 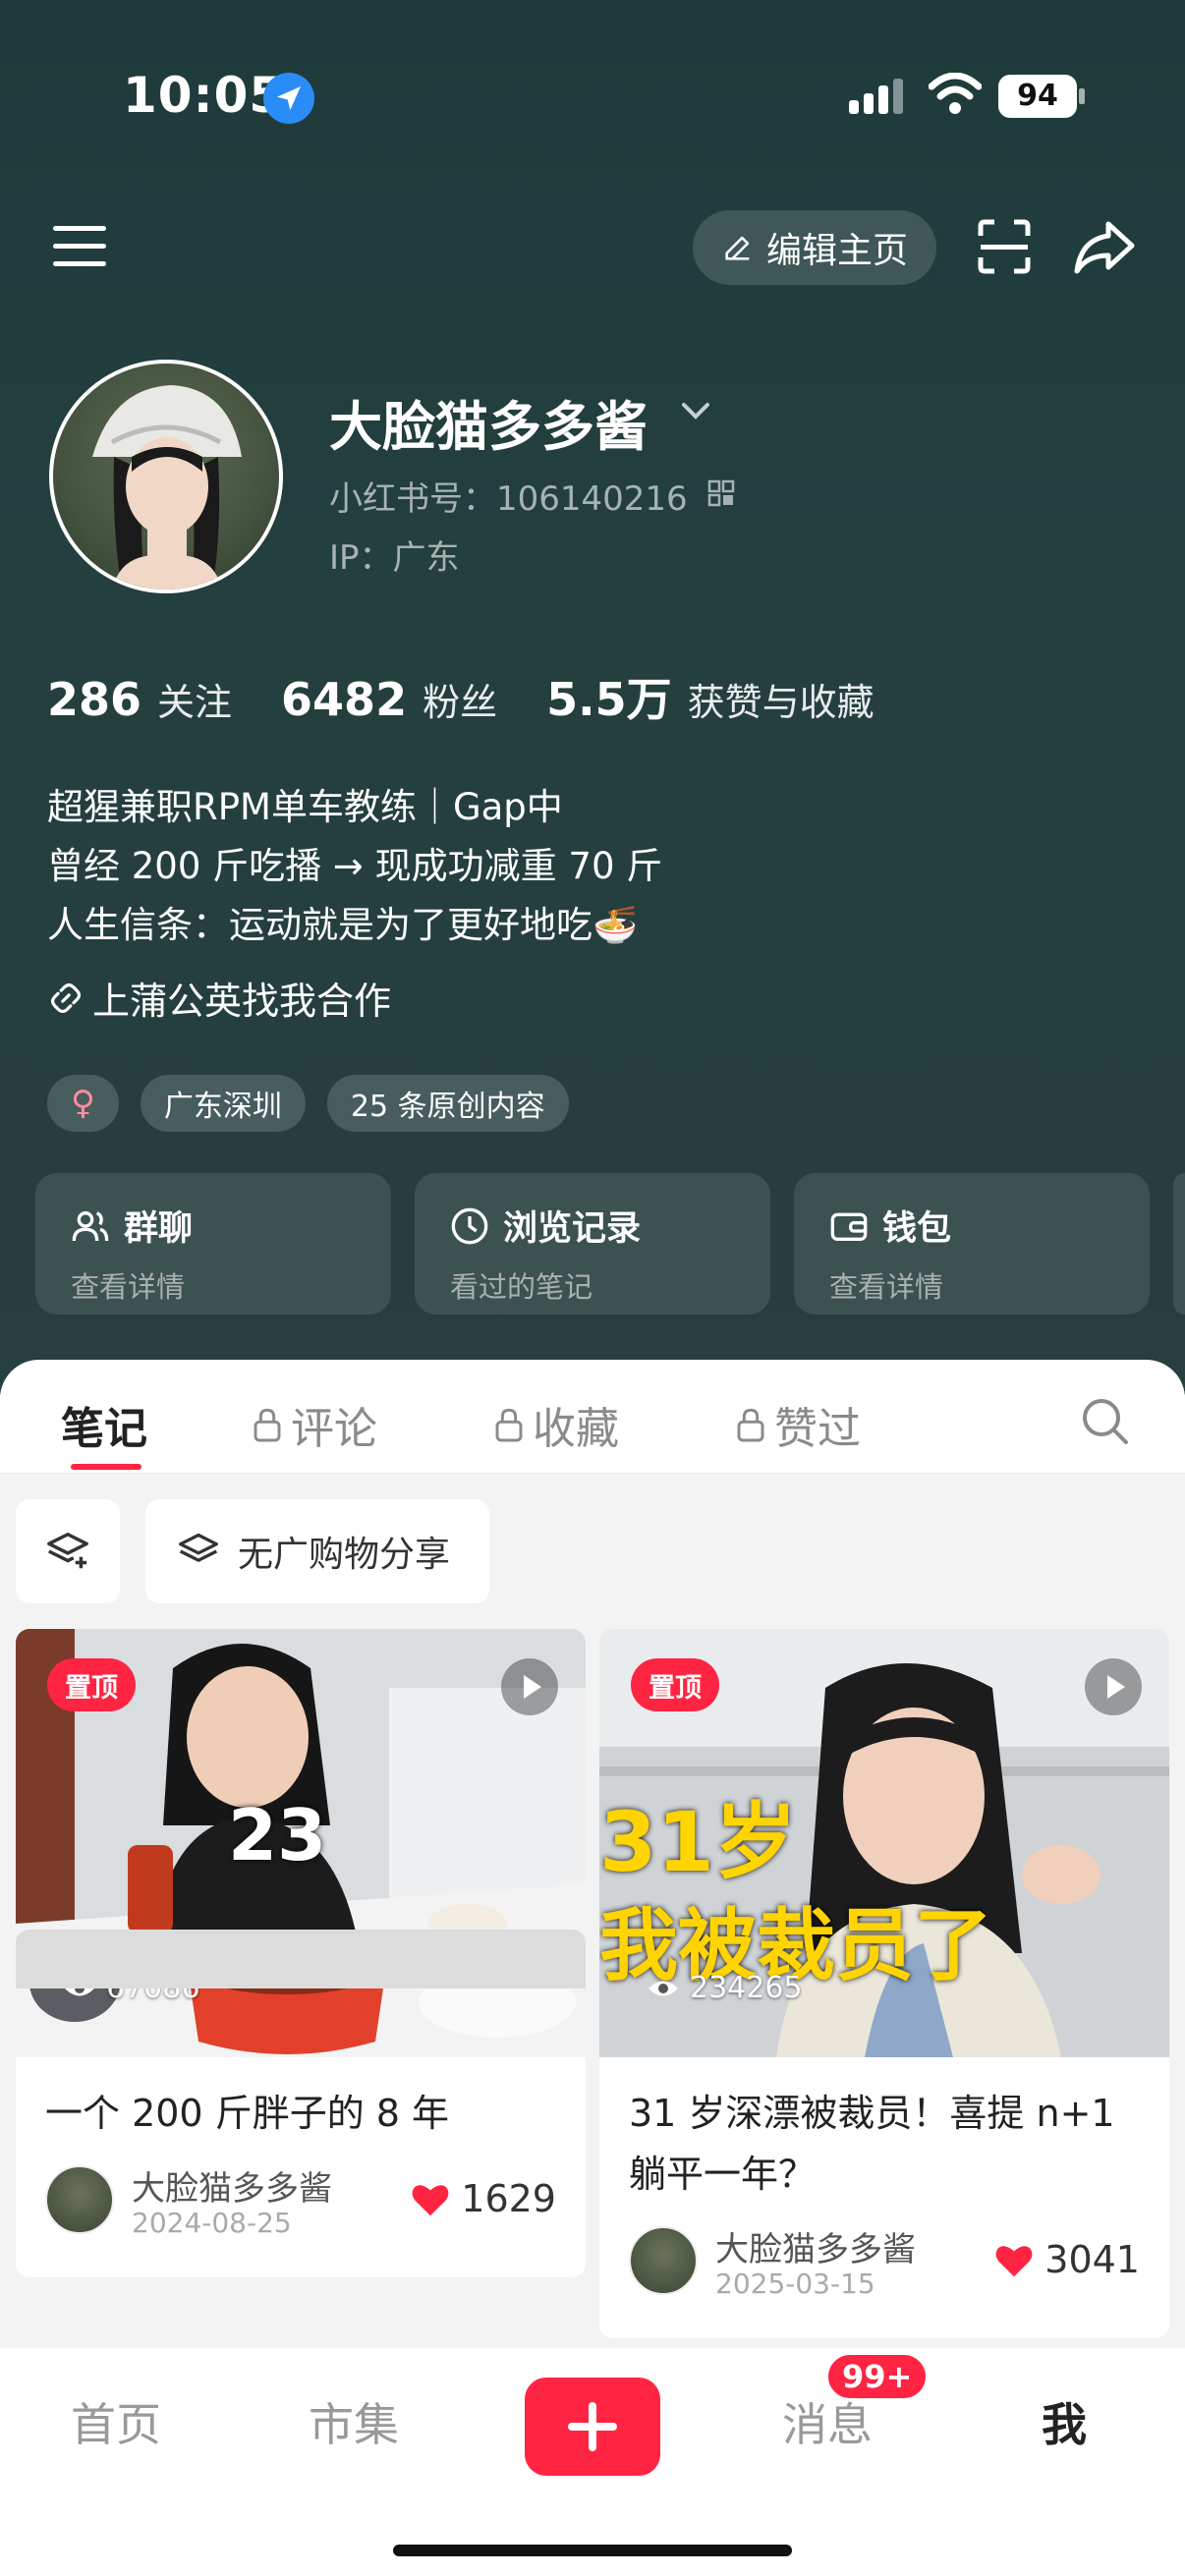 I want to click on quick-actions: 群聊 查看详情 浏览记录 看过的笔记 钱包 查看详情, so click(x=592, y=1244).